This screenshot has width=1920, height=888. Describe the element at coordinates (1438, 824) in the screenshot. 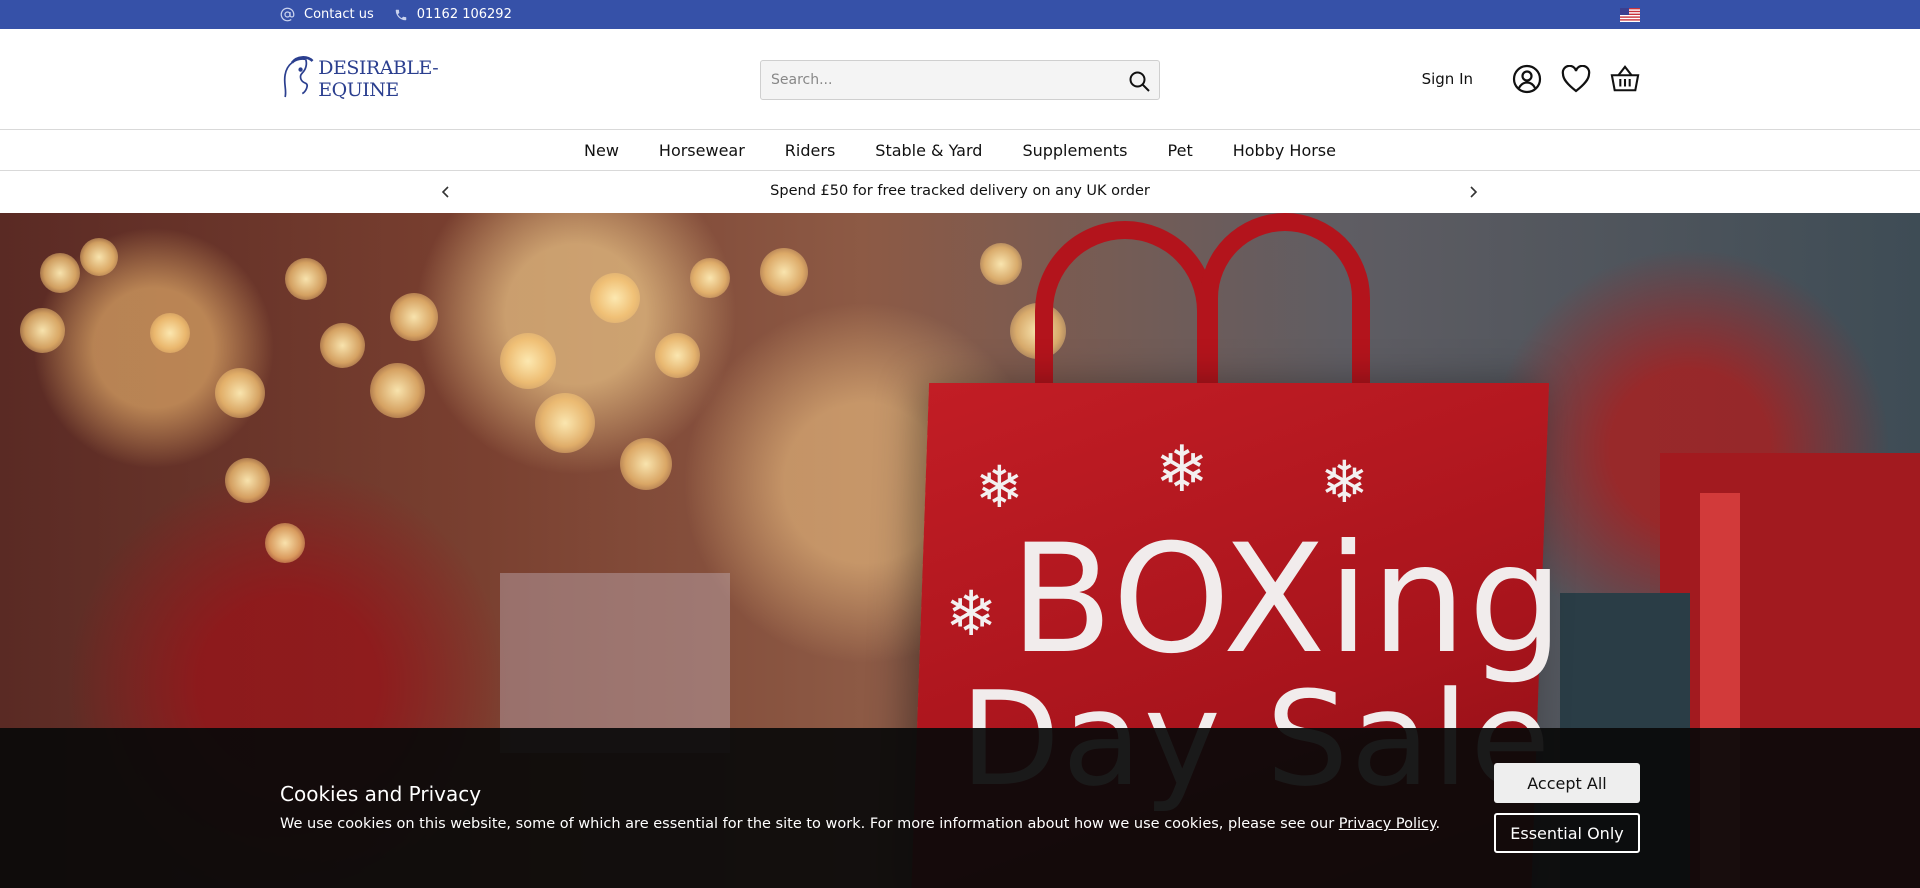

I see `cookie-text-end: .` at that location.